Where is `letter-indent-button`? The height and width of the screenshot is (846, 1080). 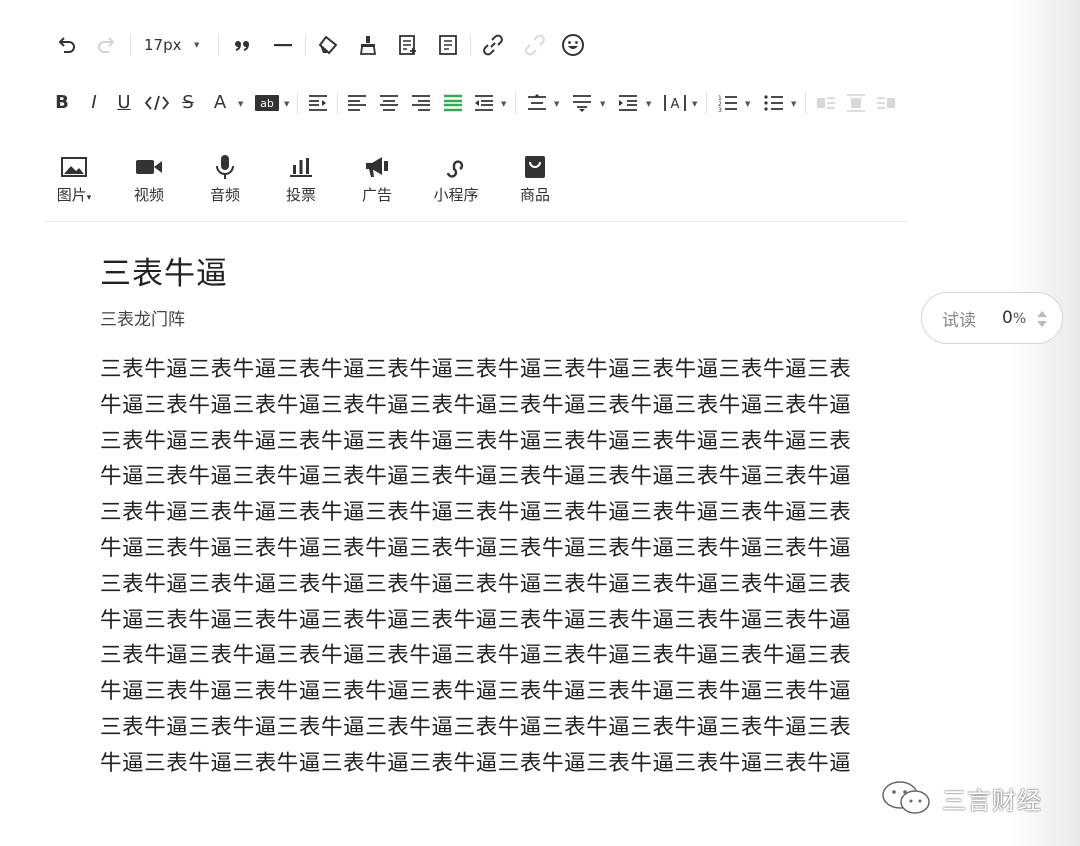 letter-indent-button is located at coordinates (628, 103).